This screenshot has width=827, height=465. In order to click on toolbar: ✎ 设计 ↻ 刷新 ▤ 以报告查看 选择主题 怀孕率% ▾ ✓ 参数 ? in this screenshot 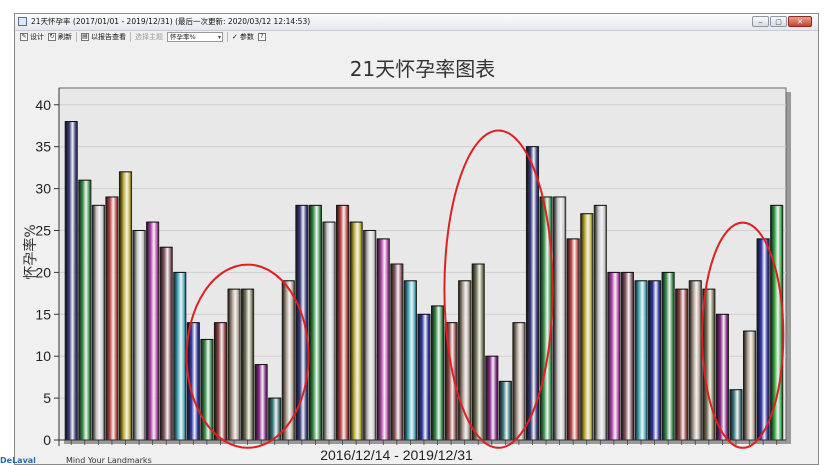, I will do `click(416, 36)`.